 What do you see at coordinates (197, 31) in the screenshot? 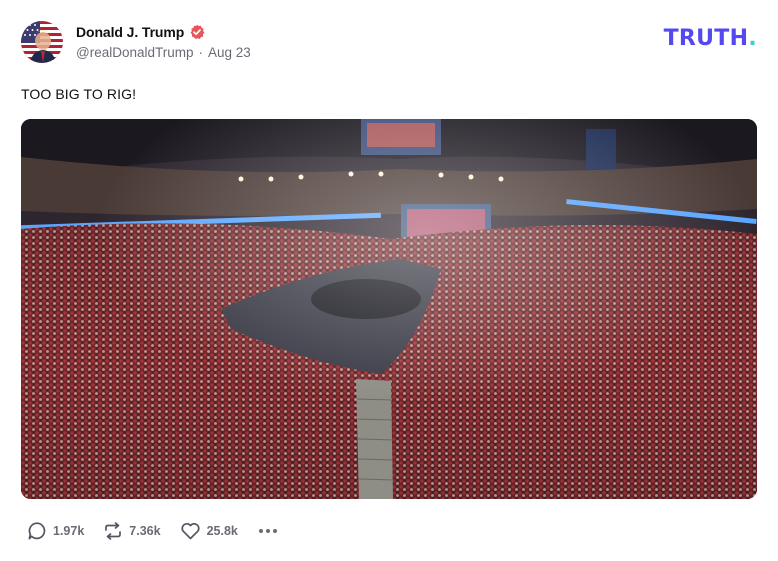
I see `verified-badge-icon` at bounding box center [197, 31].